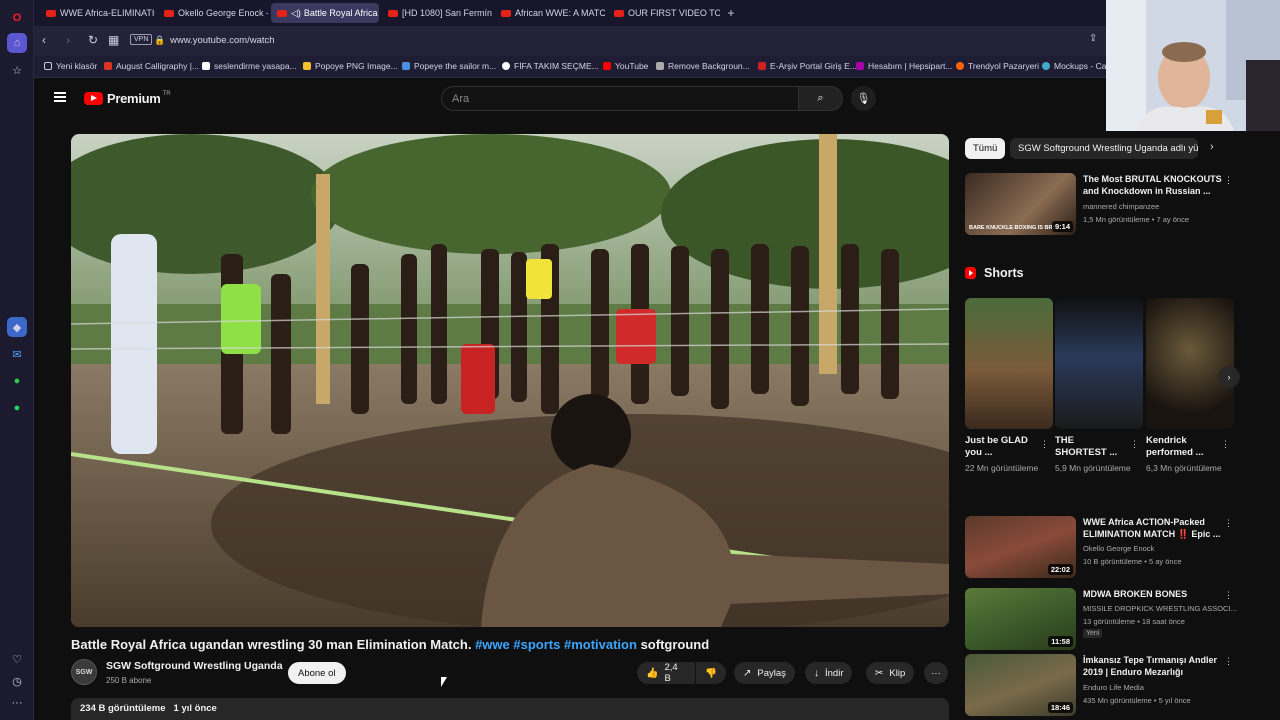 The height and width of the screenshot is (720, 1280). Describe the element at coordinates (17, 354) in the screenshot. I see `messenger-icon: ✉` at that location.